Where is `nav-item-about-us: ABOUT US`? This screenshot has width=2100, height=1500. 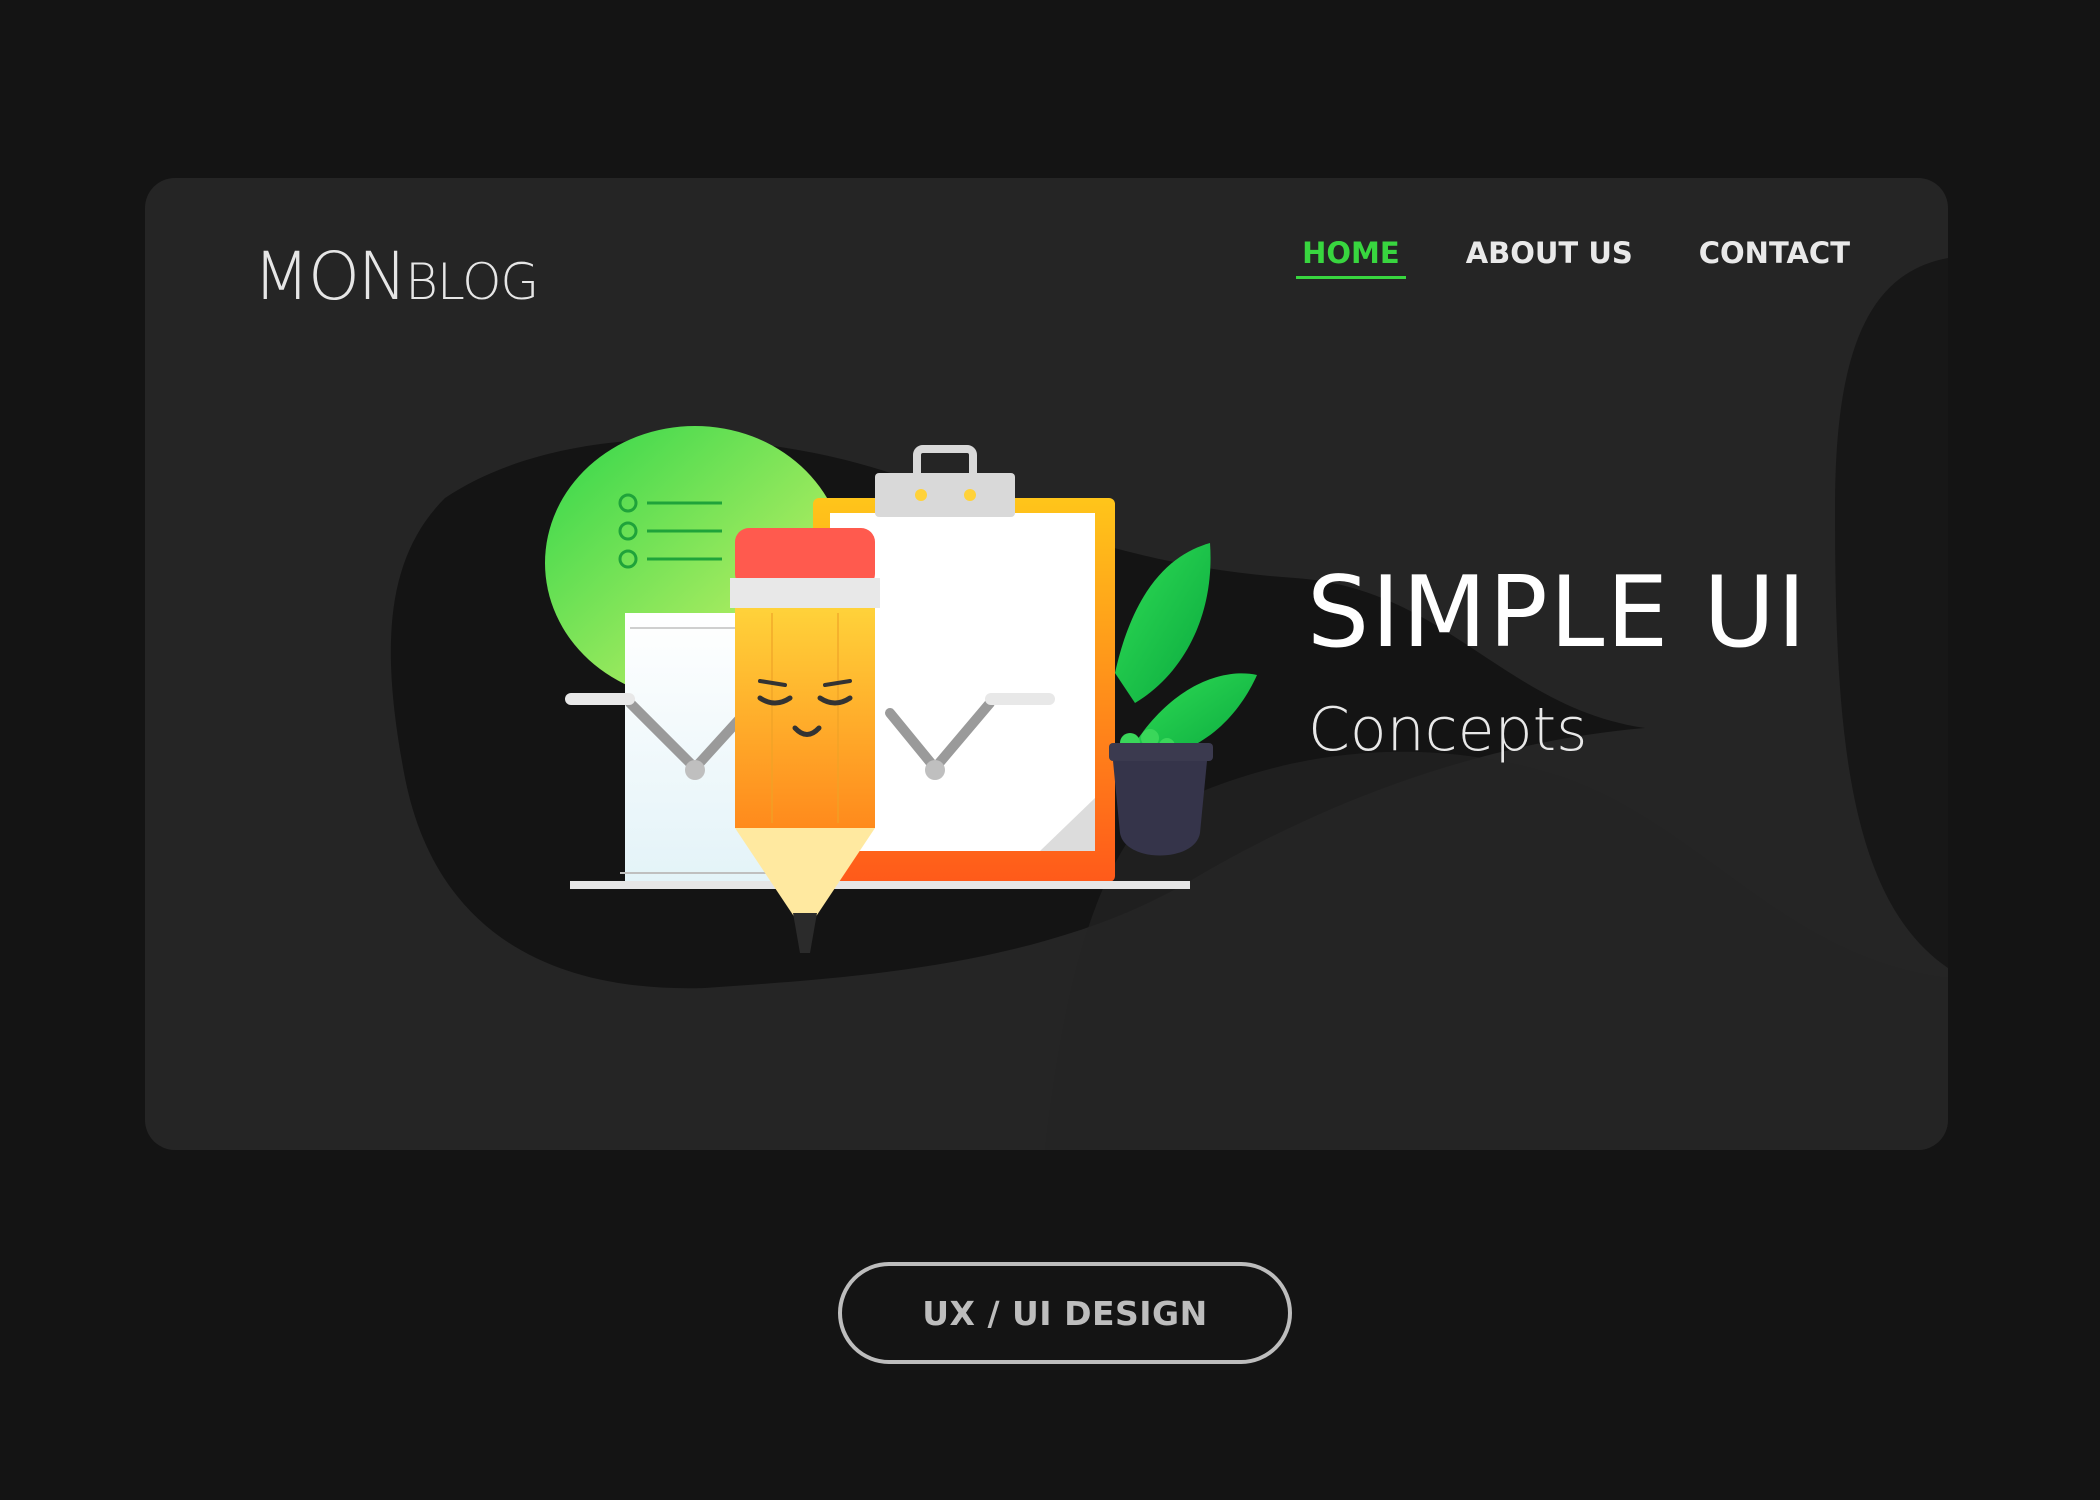 nav-item-about-us: ABOUT US is located at coordinates (1549, 256).